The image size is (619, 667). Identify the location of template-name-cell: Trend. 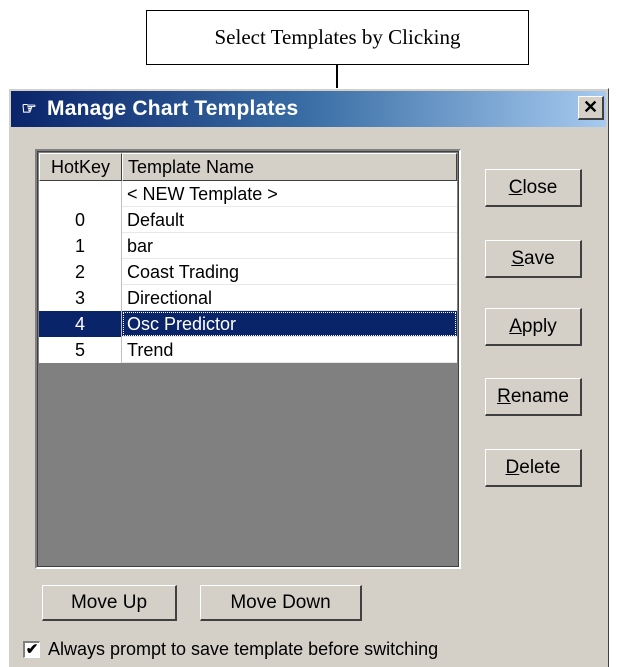
(289, 350).